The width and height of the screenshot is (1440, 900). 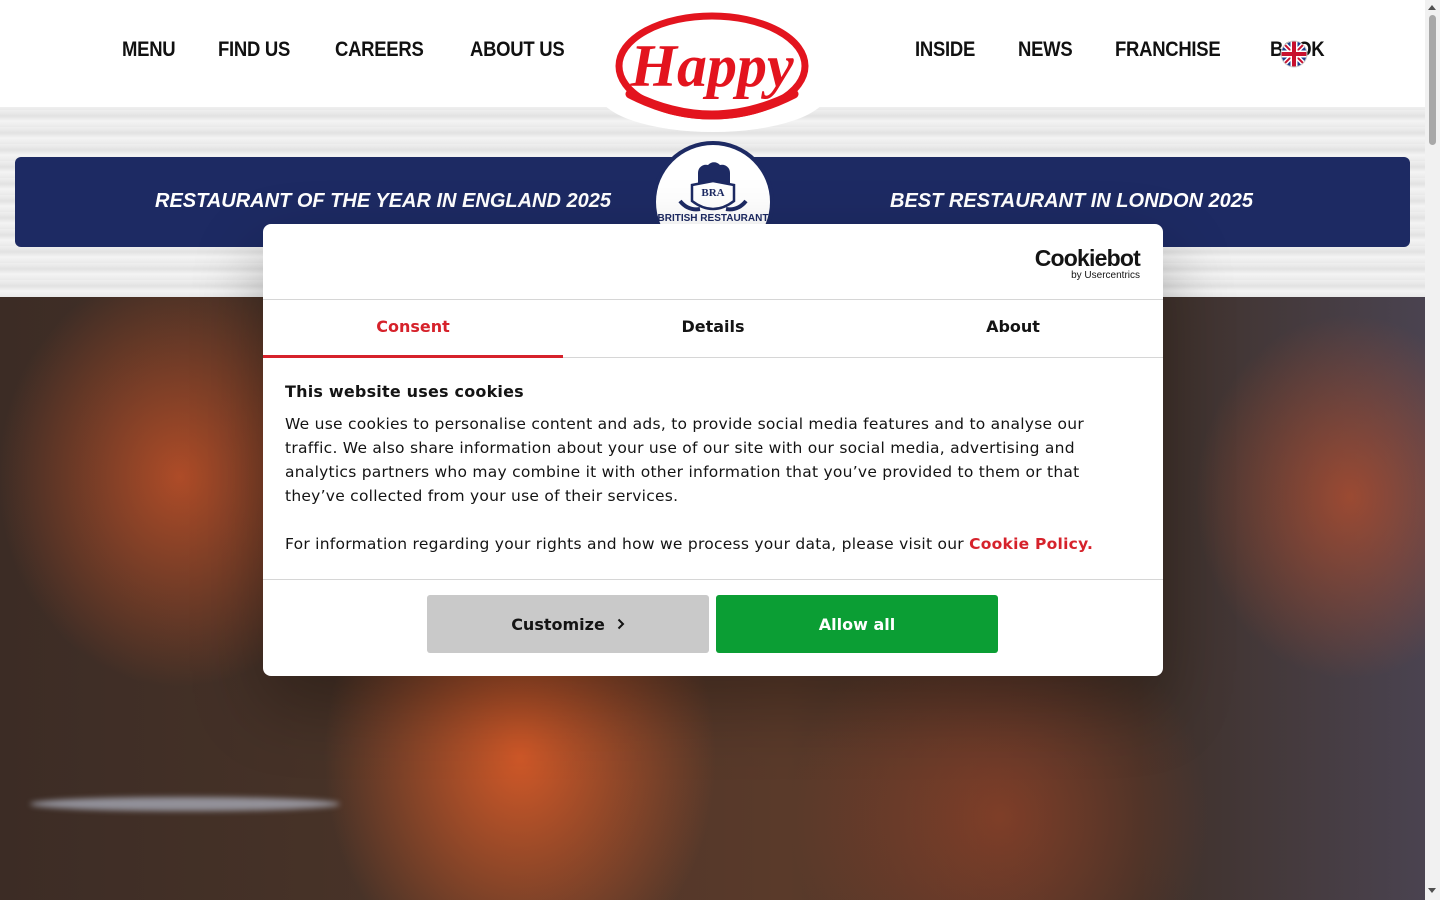 I want to click on logo-container: Happy, so click(x=713, y=66).